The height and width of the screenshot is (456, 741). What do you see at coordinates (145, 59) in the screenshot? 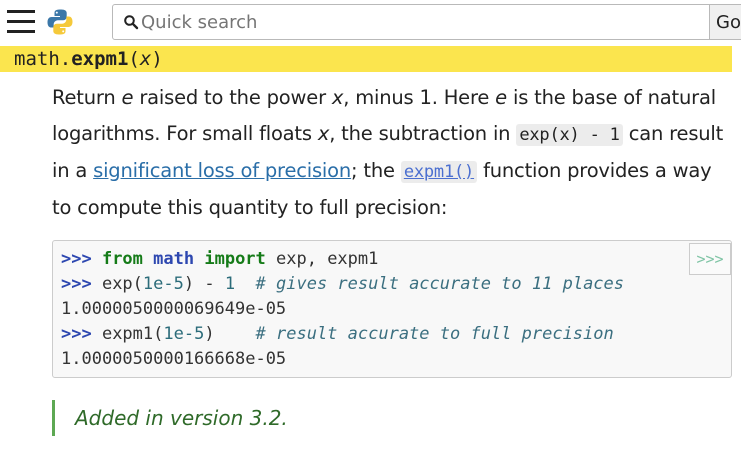
I see `signature-param: x` at bounding box center [145, 59].